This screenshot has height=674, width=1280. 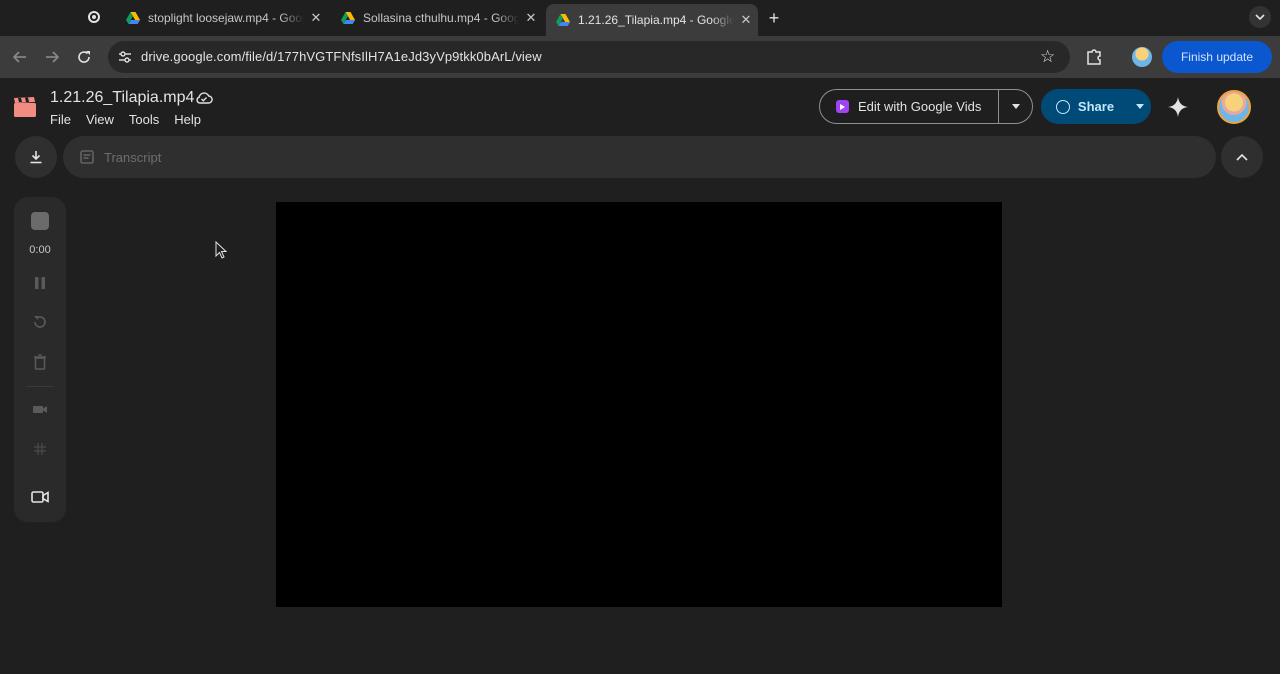 I want to click on cloud-saved-icon, so click(x=204, y=98).